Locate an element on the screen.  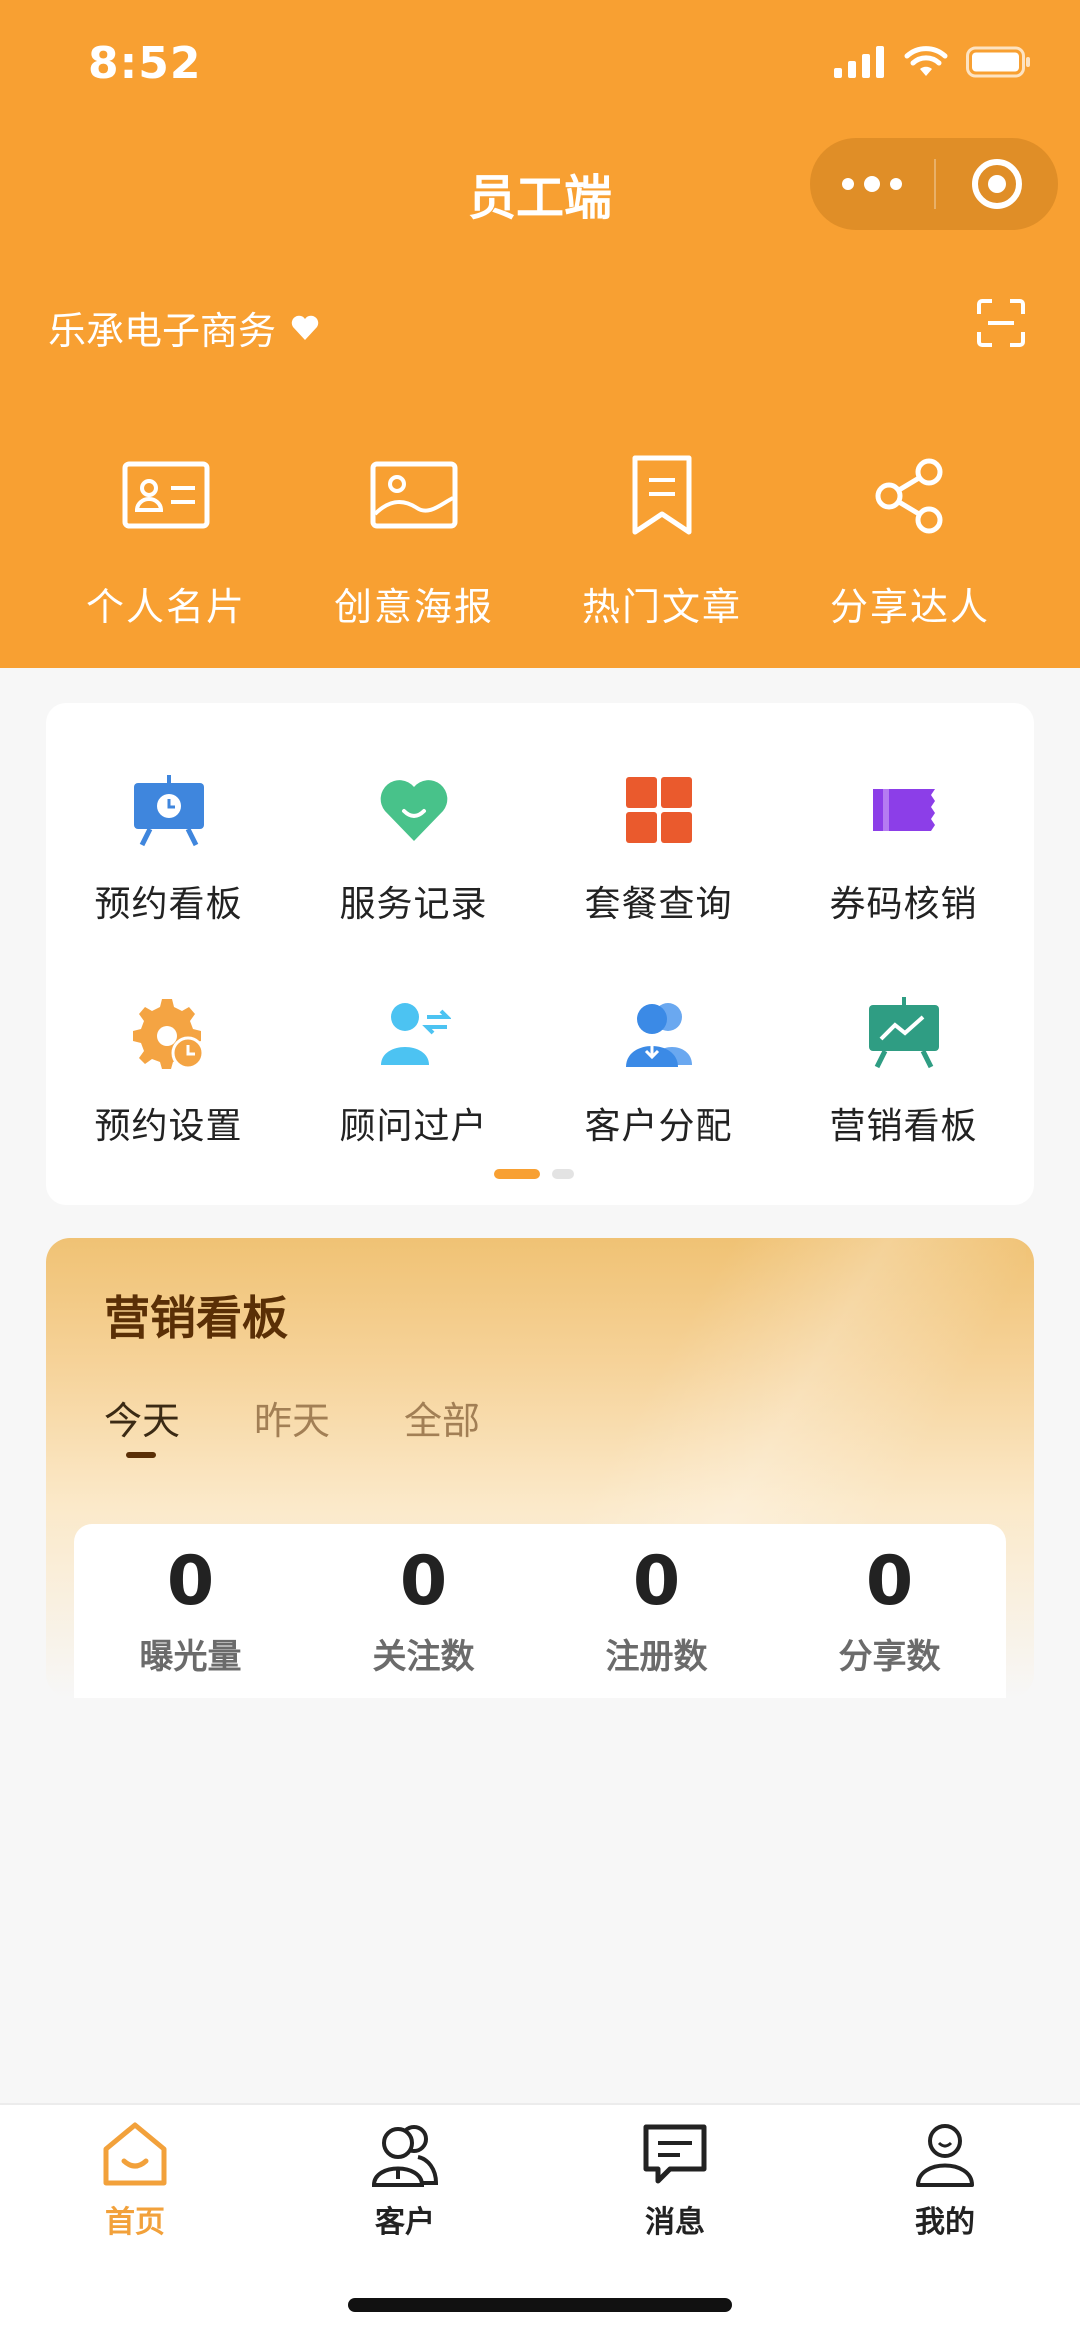
tab-customers: 客户 is located at coordinates (405, 2173).